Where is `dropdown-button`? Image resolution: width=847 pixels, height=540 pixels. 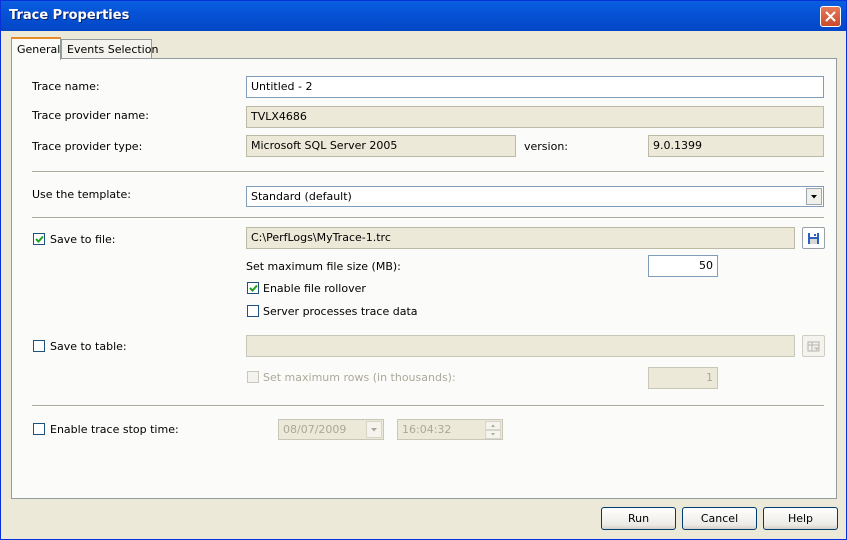
dropdown-button is located at coordinates (814, 196).